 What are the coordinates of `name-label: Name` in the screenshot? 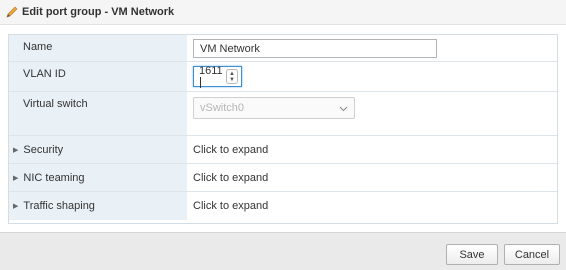 It's located at (98, 48).